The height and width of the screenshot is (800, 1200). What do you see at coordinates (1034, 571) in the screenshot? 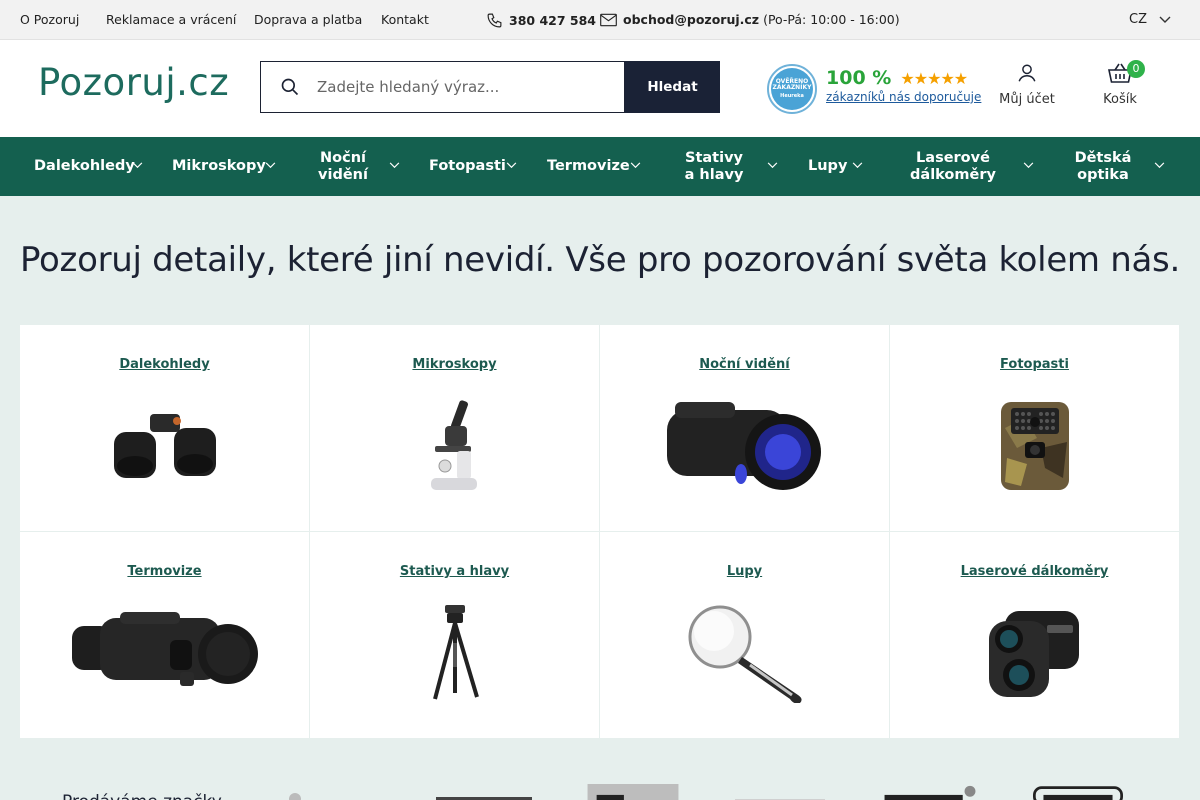
I see `category-link: Laserové dálkoměry` at bounding box center [1034, 571].